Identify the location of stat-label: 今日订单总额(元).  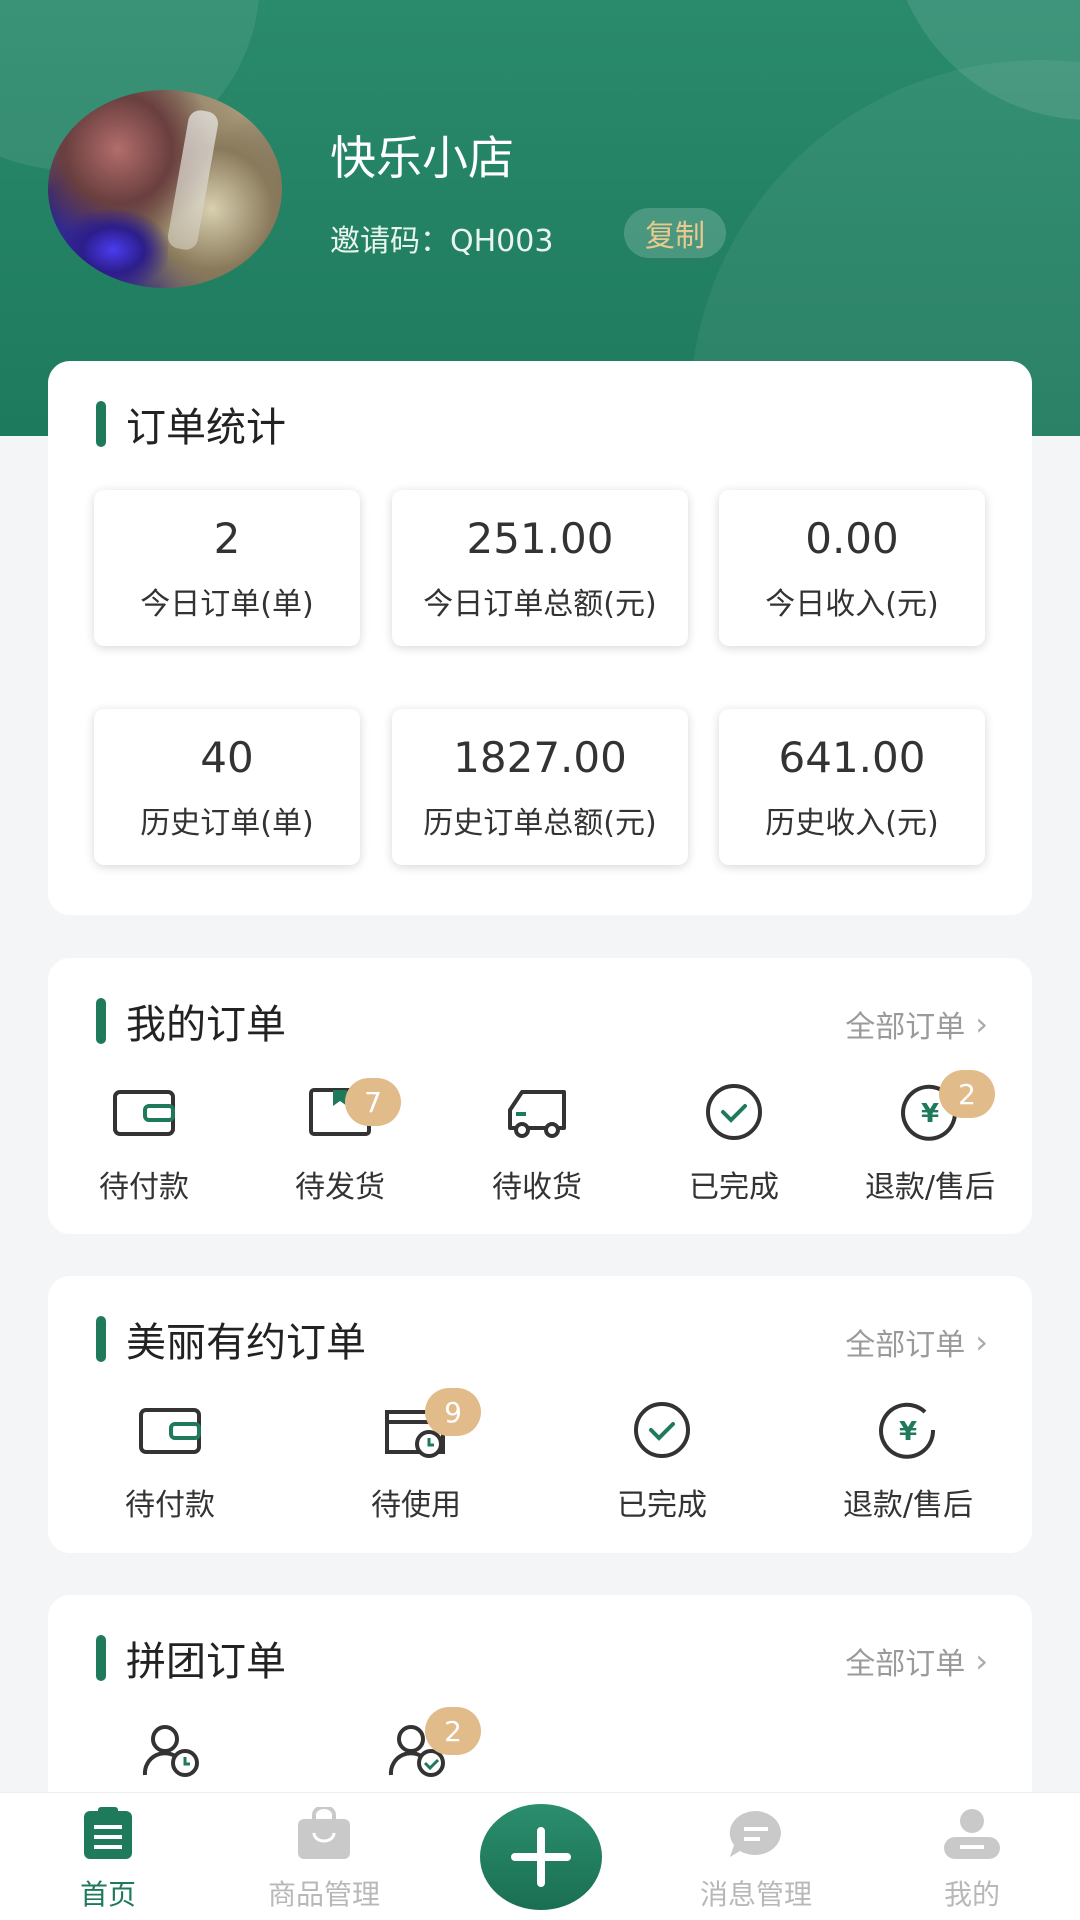
(540, 604).